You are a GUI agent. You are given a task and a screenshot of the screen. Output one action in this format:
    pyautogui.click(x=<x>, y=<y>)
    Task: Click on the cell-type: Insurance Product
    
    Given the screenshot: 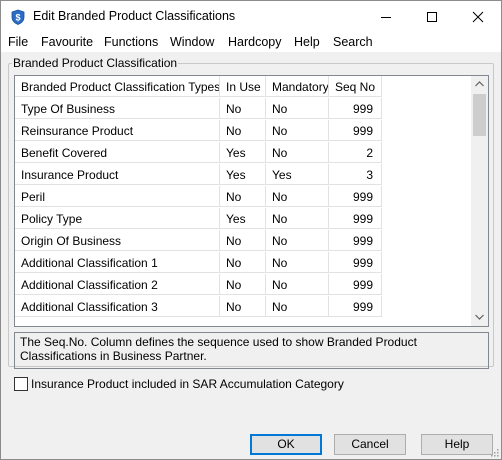 What is the action you would take?
    pyautogui.click(x=117, y=174)
    